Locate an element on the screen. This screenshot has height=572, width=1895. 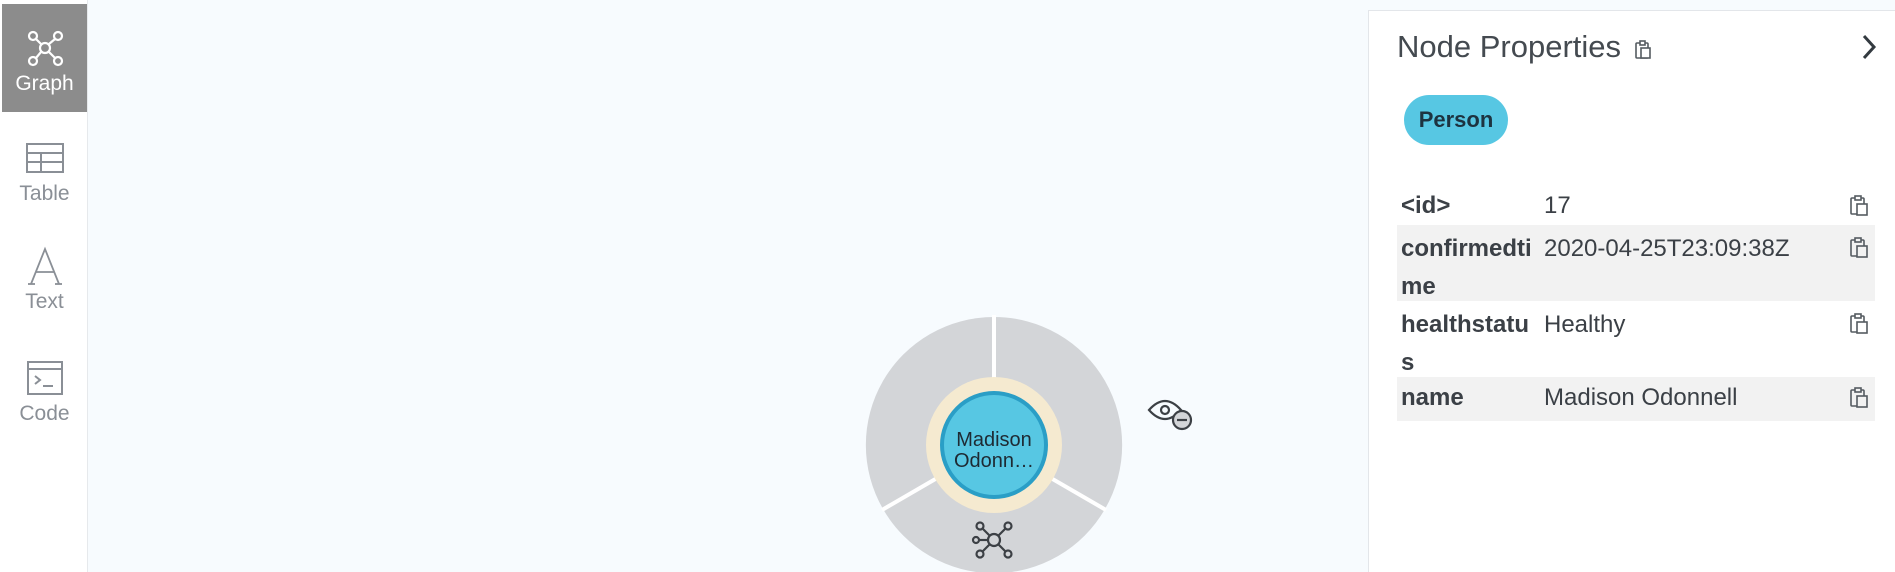
sidebar-item-label: Table is located at coordinates (44, 193).